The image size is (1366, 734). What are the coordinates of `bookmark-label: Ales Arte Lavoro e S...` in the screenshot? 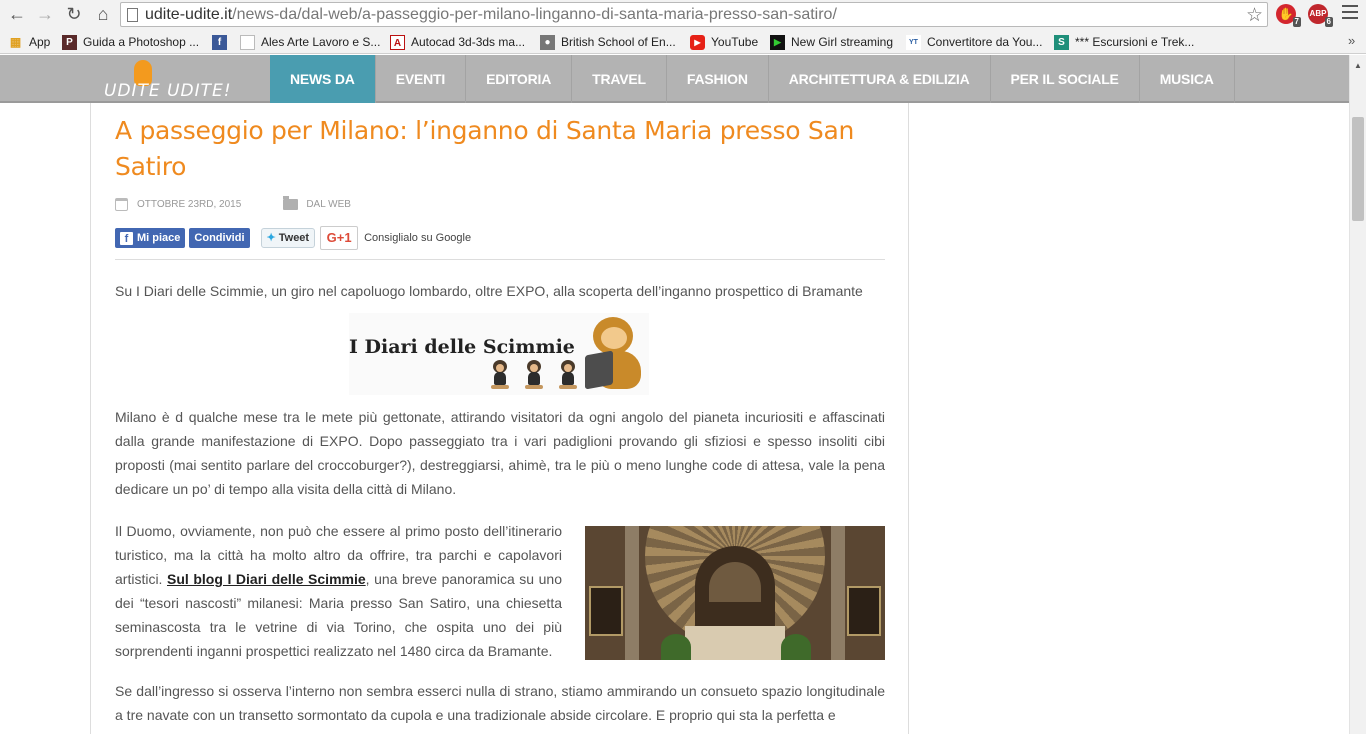 It's located at (321, 42).